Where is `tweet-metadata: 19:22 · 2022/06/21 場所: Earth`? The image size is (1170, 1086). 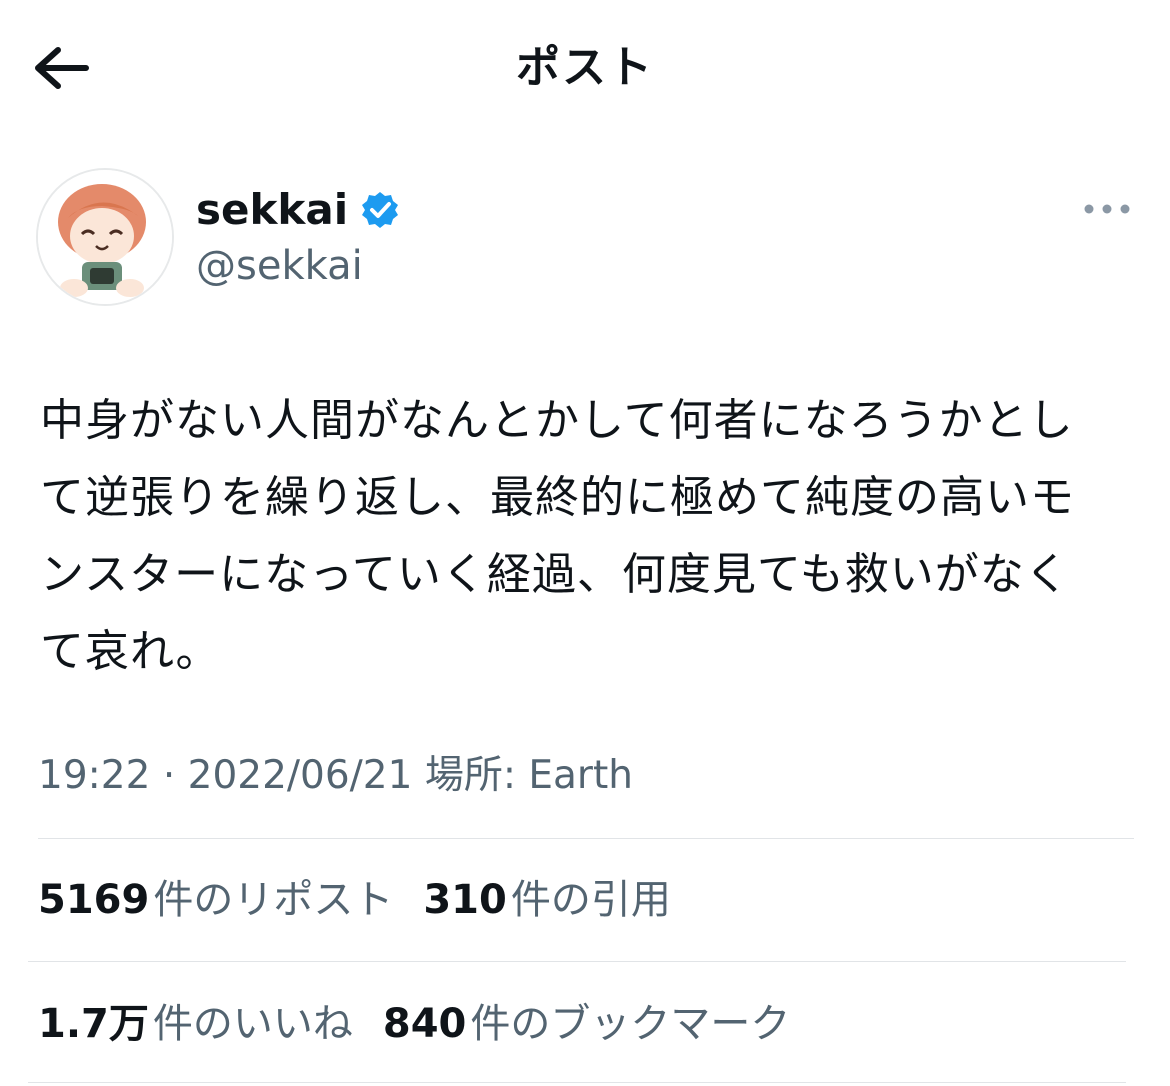
tweet-metadata: 19:22 · 2022/06/21 場所: Earth is located at coordinates (335, 776).